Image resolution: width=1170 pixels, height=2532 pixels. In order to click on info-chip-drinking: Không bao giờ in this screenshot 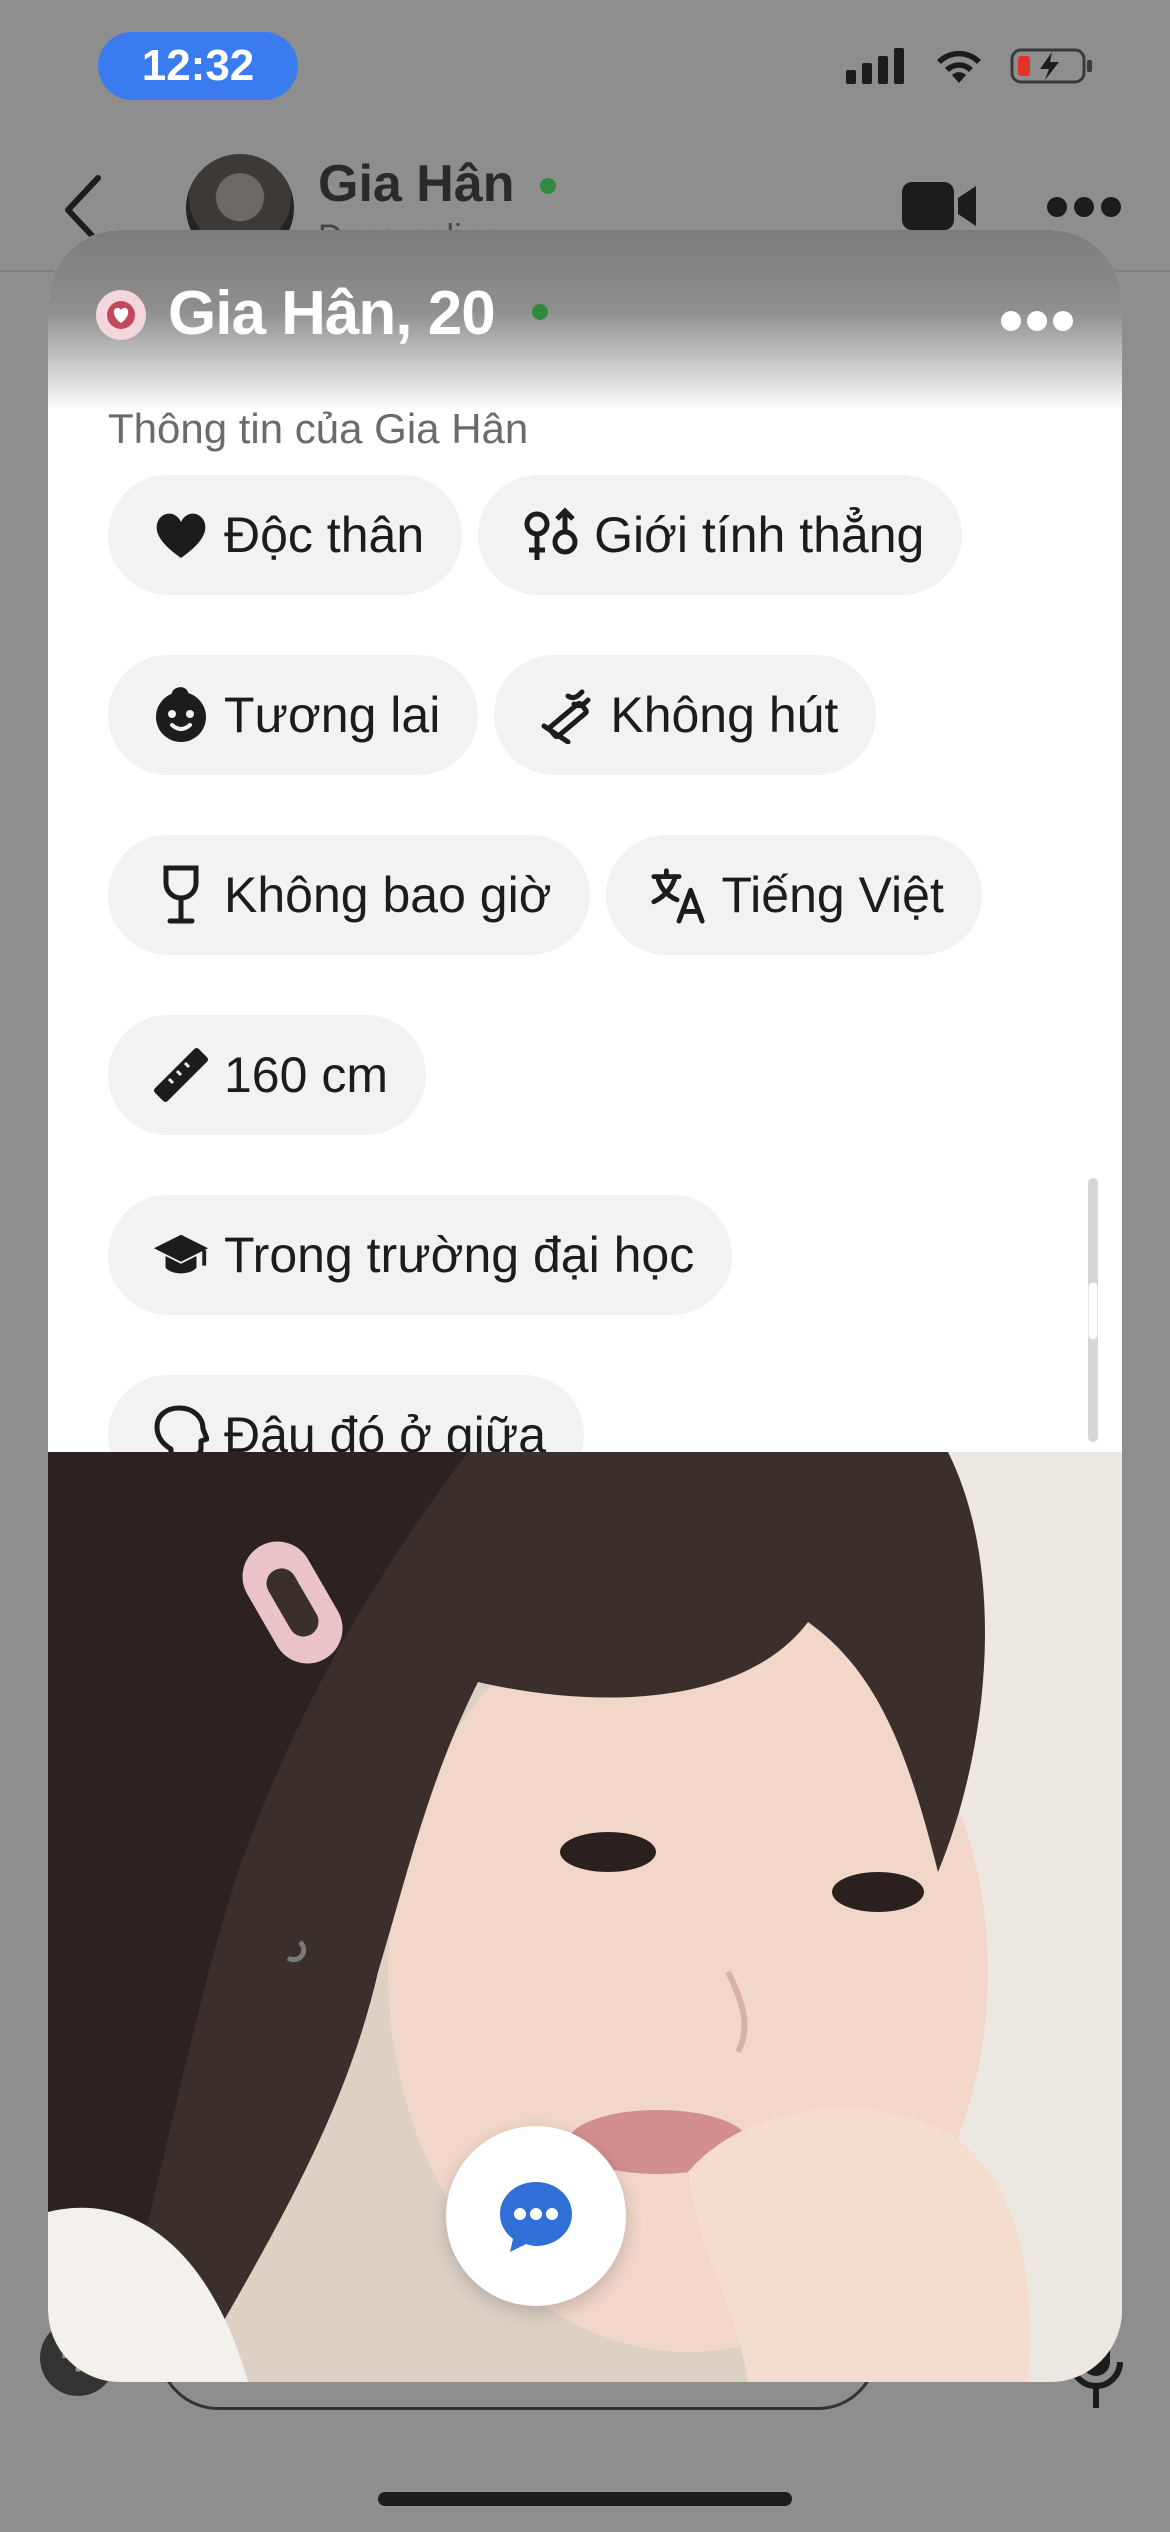, I will do `click(349, 895)`.